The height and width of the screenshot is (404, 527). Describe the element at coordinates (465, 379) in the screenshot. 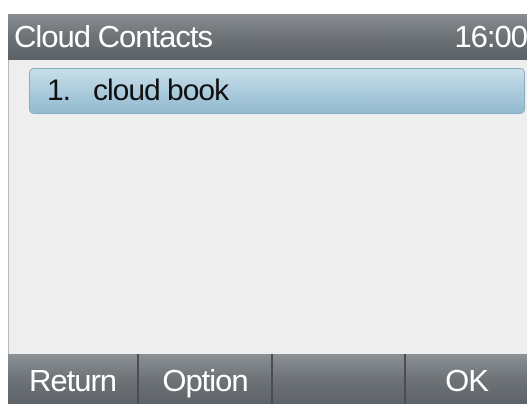

I see `ok-button: OK` at that location.